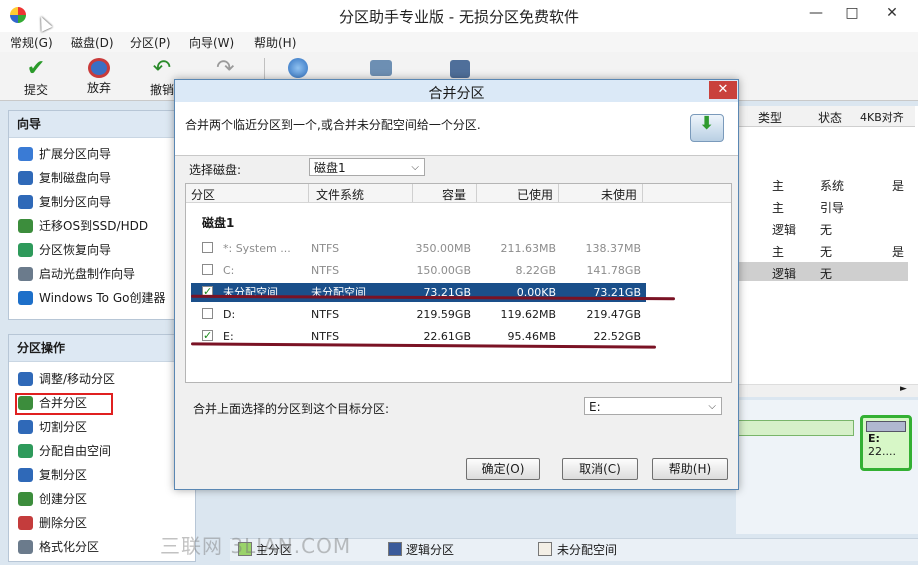 This screenshot has width=918, height=565. Describe the element at coordinates (595, 407) in the screenshot. I see `target-partition-value: E:` at that location.